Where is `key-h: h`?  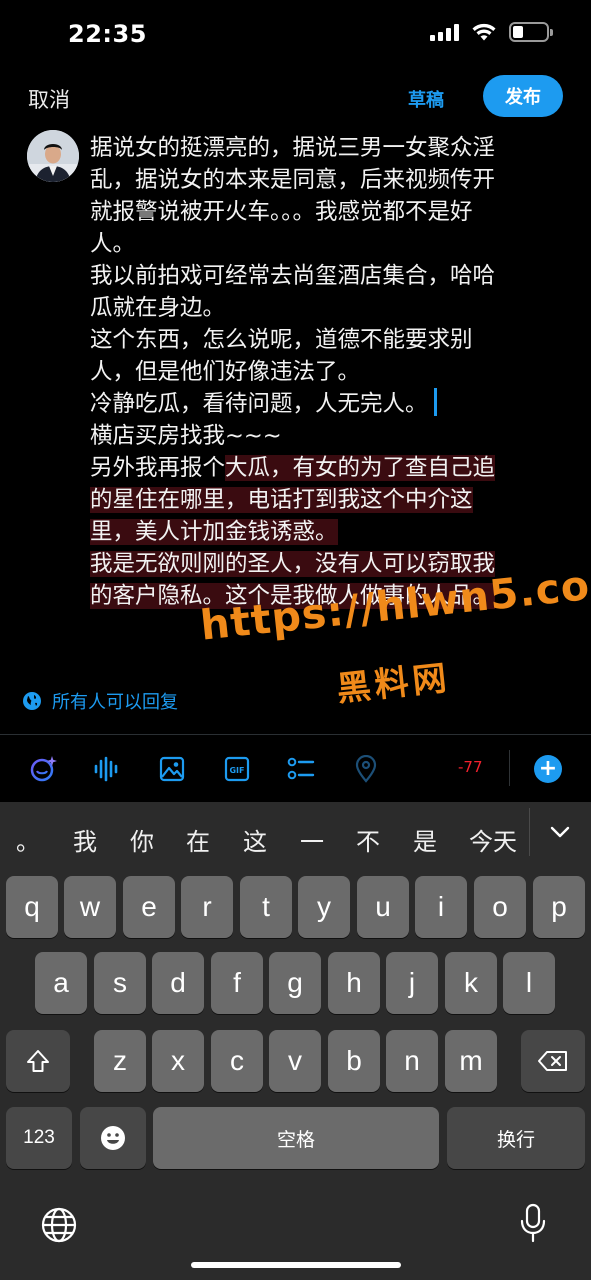 key-h: h is located at coordinates (354, 983).